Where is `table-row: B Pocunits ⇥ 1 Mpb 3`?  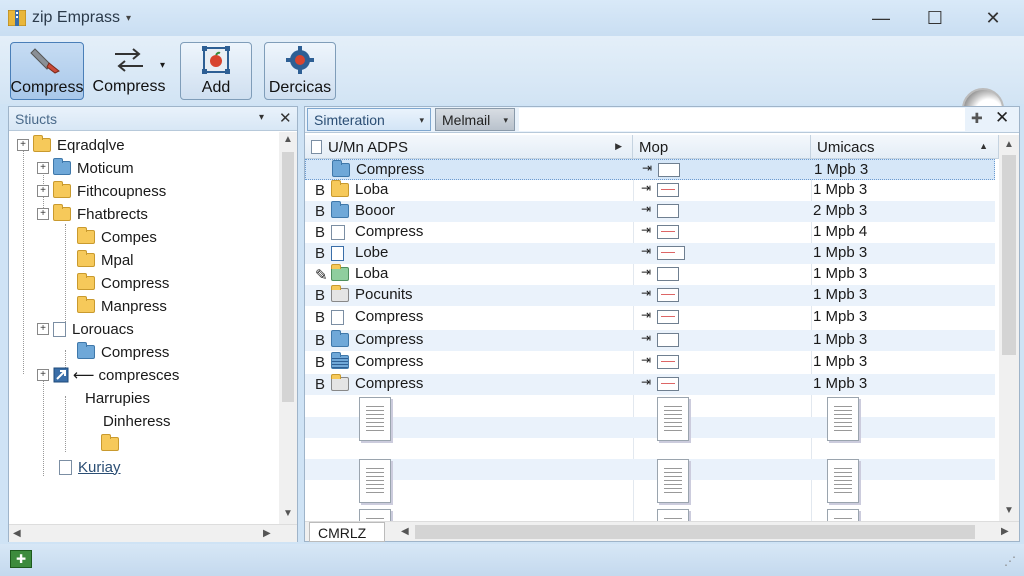
table-row: B Pocunits ⇥ 1 Mpb 3 is located at coordinates (650, 295).